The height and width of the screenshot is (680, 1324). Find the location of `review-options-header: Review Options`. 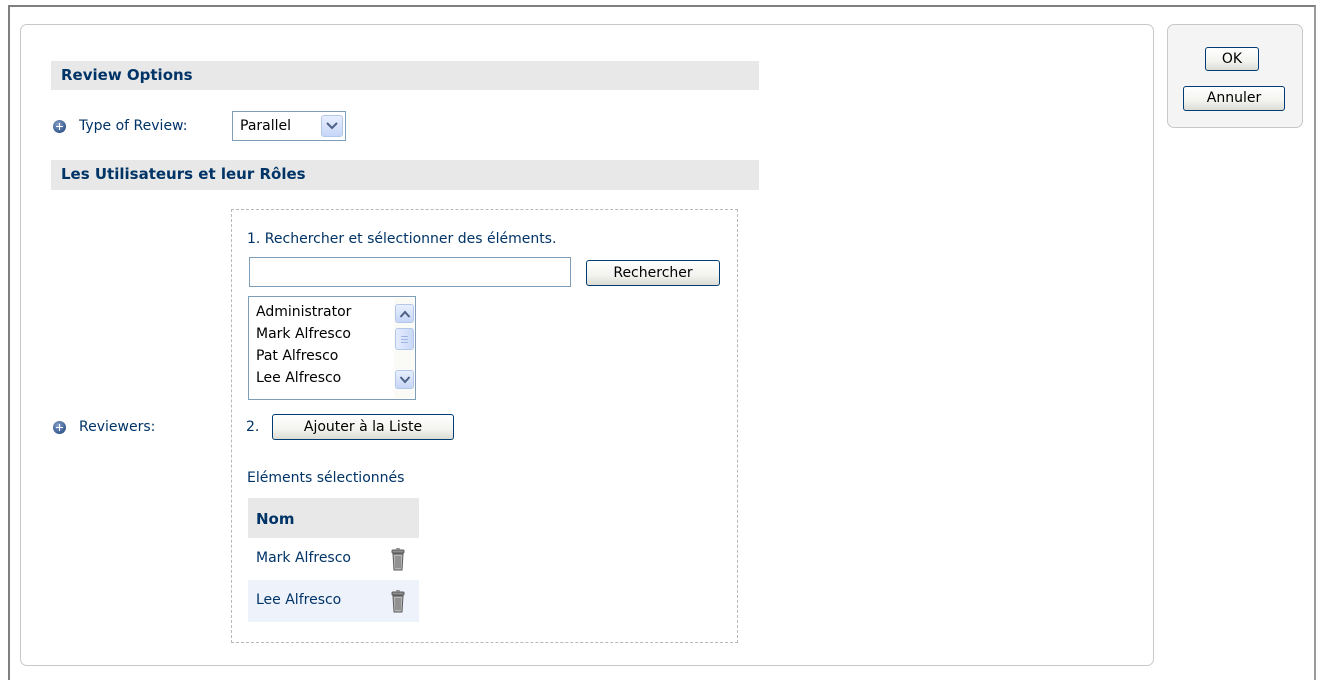

review-options-header: Review Options is located at coordinates (405, 75).